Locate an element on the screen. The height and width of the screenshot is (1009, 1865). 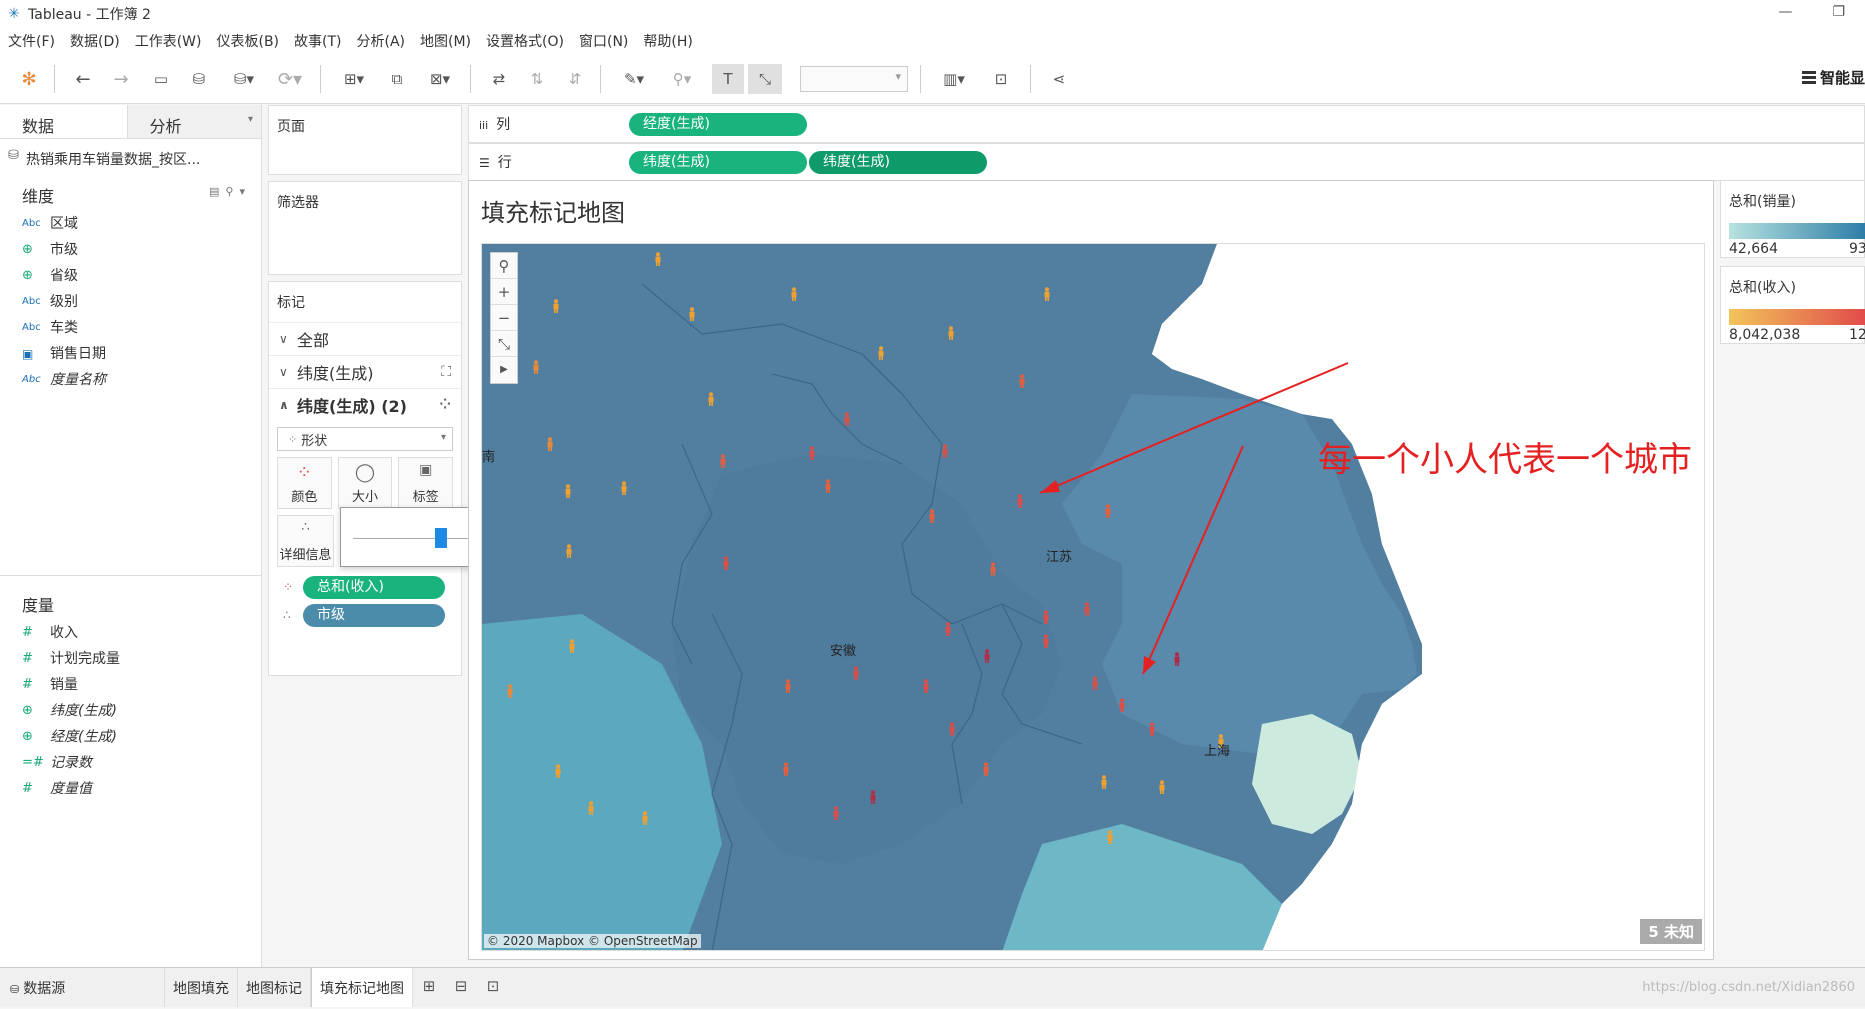
income-legend: 总和(收入) 8,042,038 125,45 is located at coordinates (1792, 305).